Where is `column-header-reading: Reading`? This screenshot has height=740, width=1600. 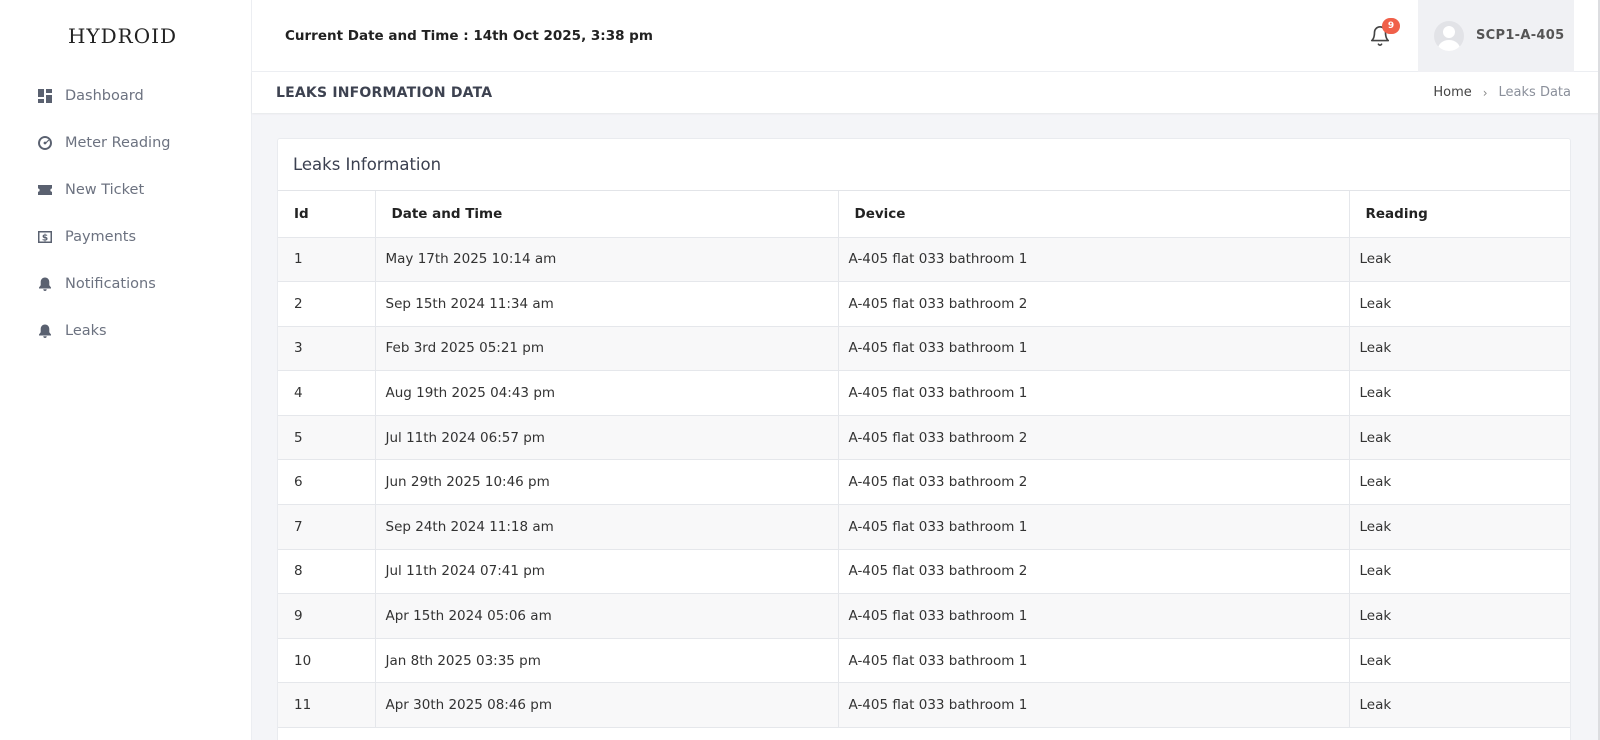
column-header-reading: Reading is located at coordinates (1459, 214).